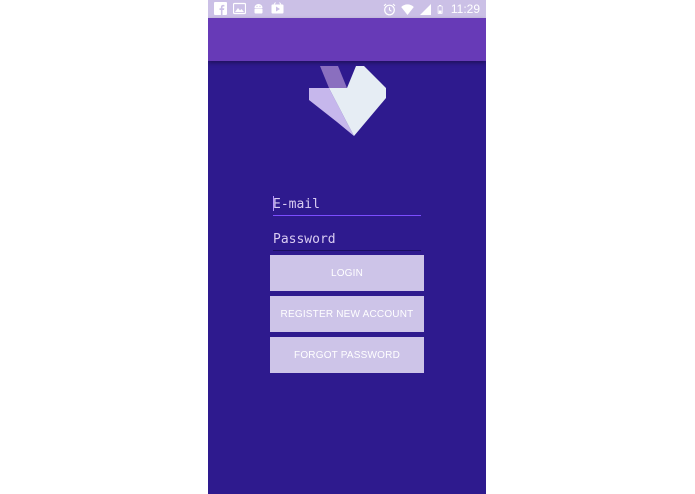  What do you see at coordinates (465, 9) in the screenshot?
I see `status-bar-time: 11:29` at bounding box center [465, 9].